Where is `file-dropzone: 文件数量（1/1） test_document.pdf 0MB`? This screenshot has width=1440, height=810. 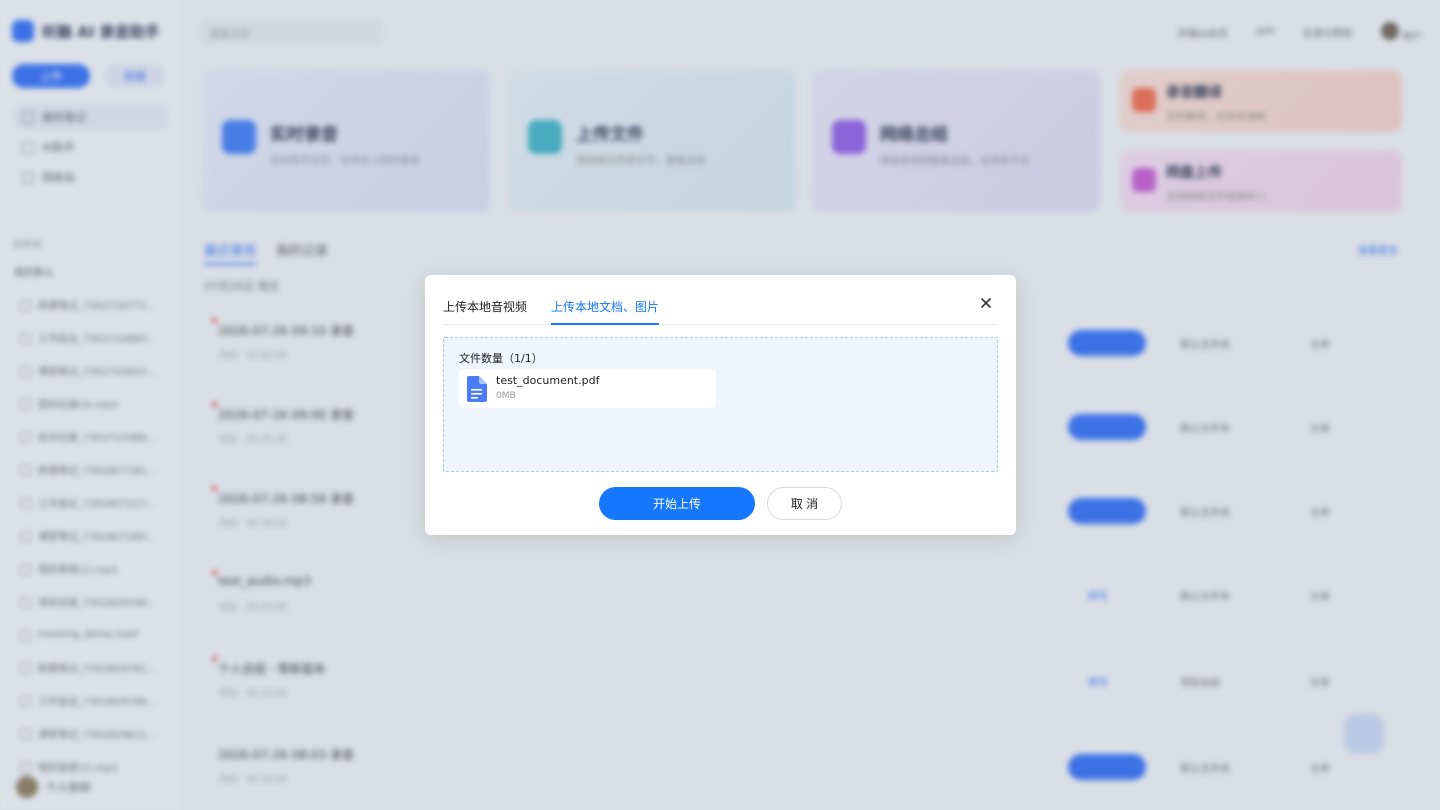
file-dropzone: 文件数量（1/1） test_document.pdf 0MB is located at coordinates (720, 404).